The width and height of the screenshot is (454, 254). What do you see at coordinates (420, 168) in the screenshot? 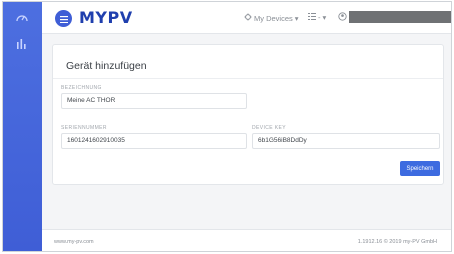
I see `save-button: Speichern` at bounding box center [420, 168].